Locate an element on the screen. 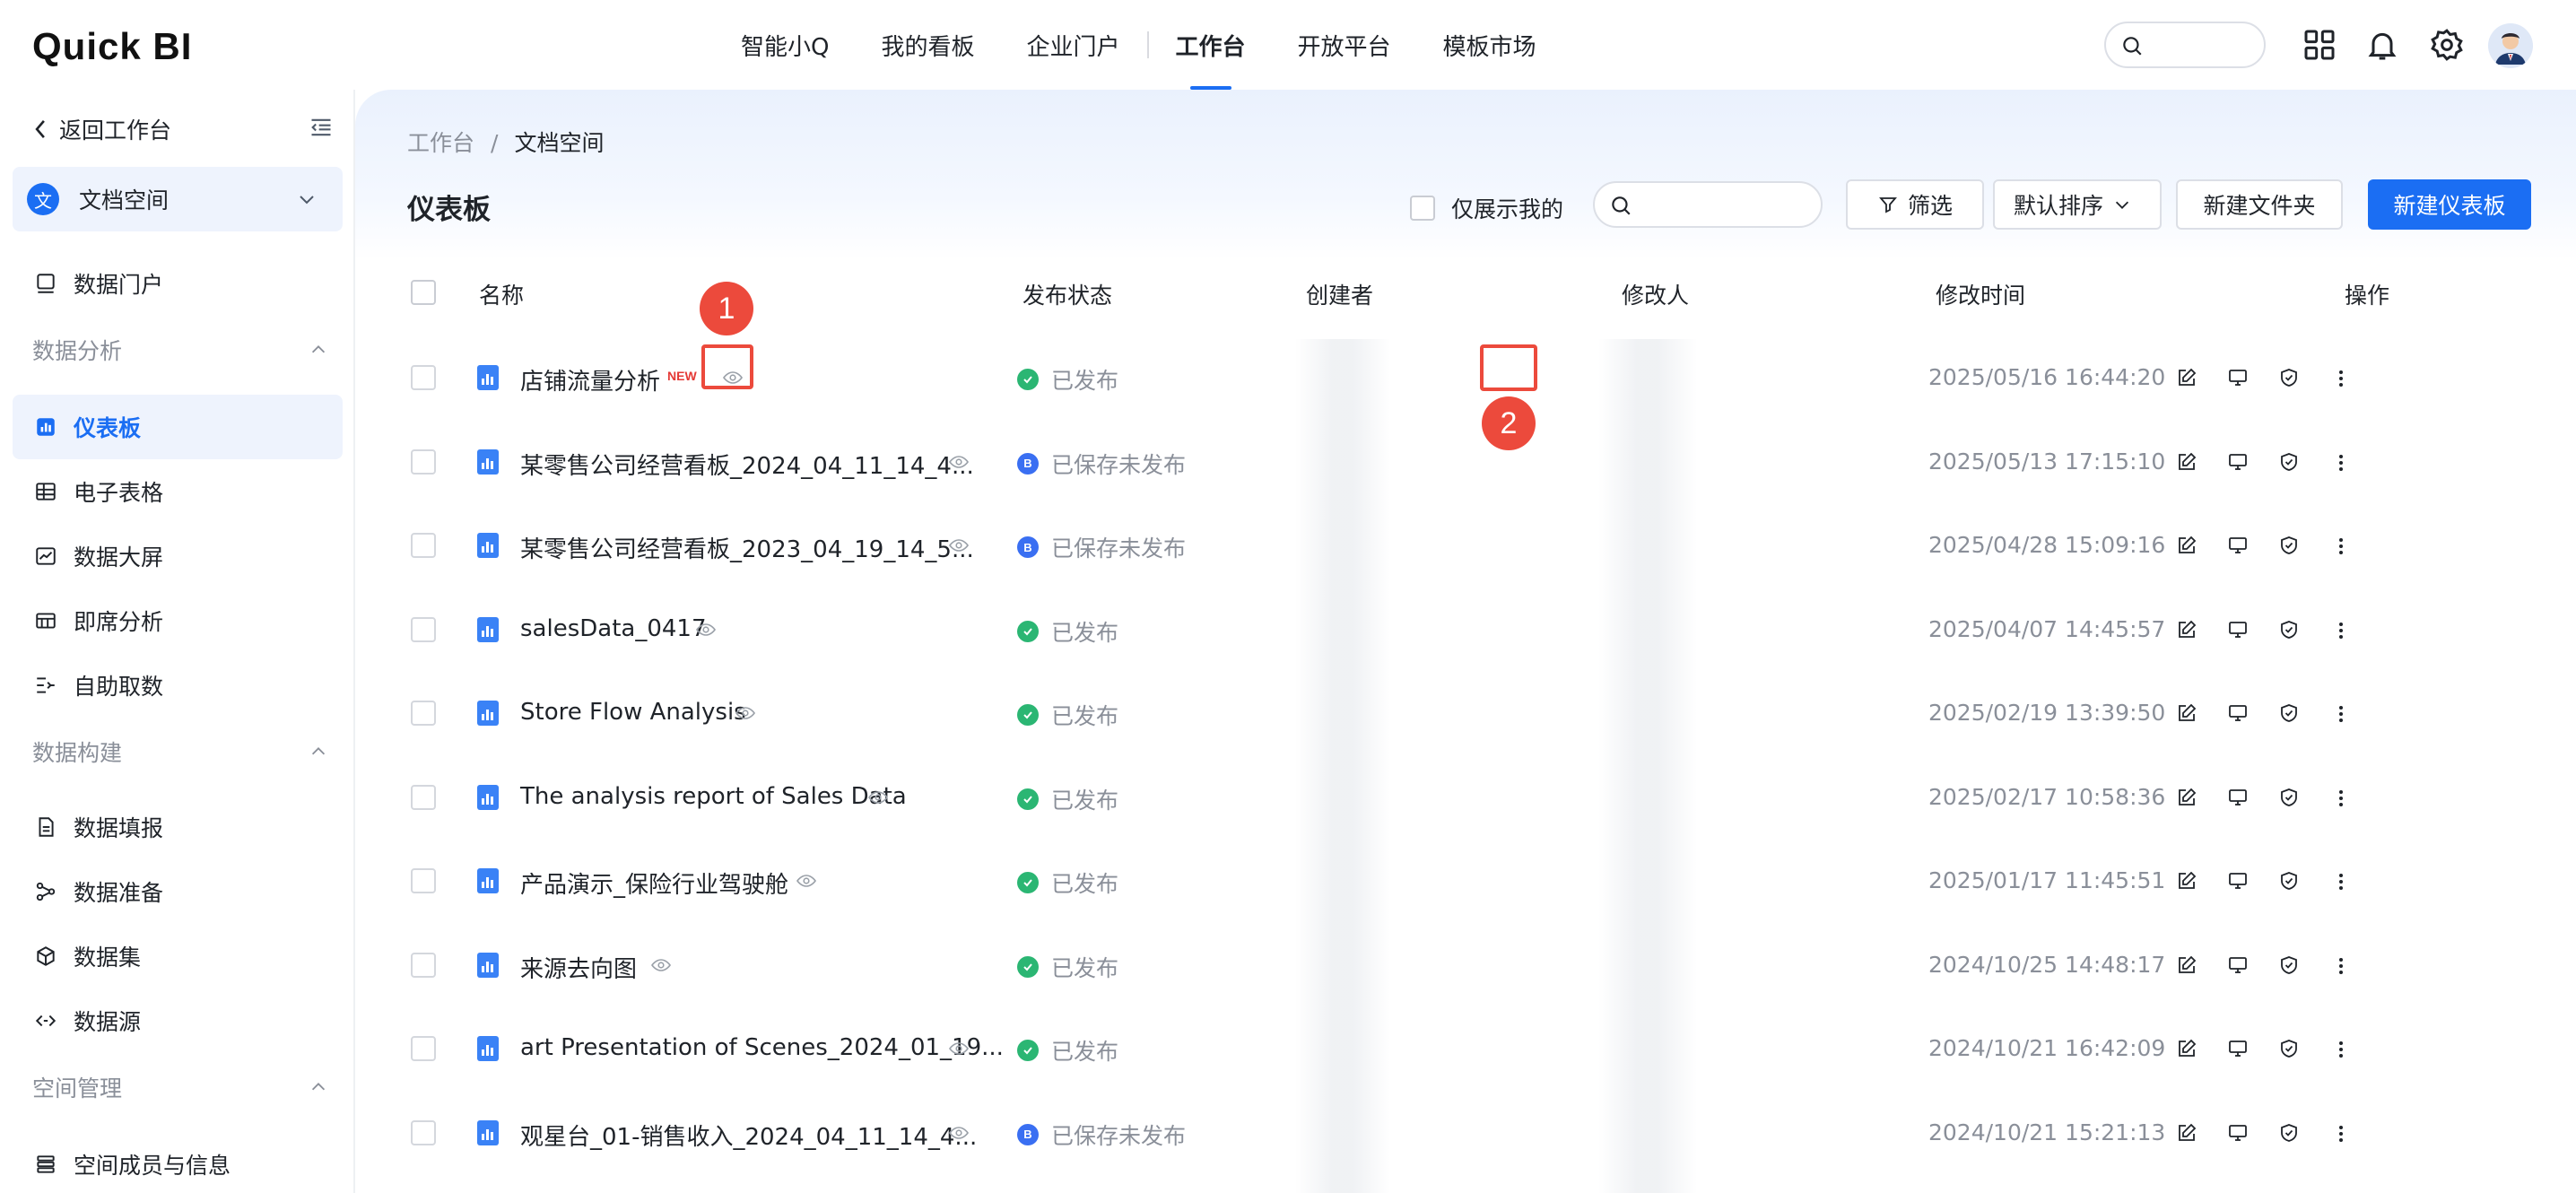 The image size is (2576, 1193). table-row: salesData_0417 已发布 2025/04/07 14:45:57 is located at coordinates (1465, 631).